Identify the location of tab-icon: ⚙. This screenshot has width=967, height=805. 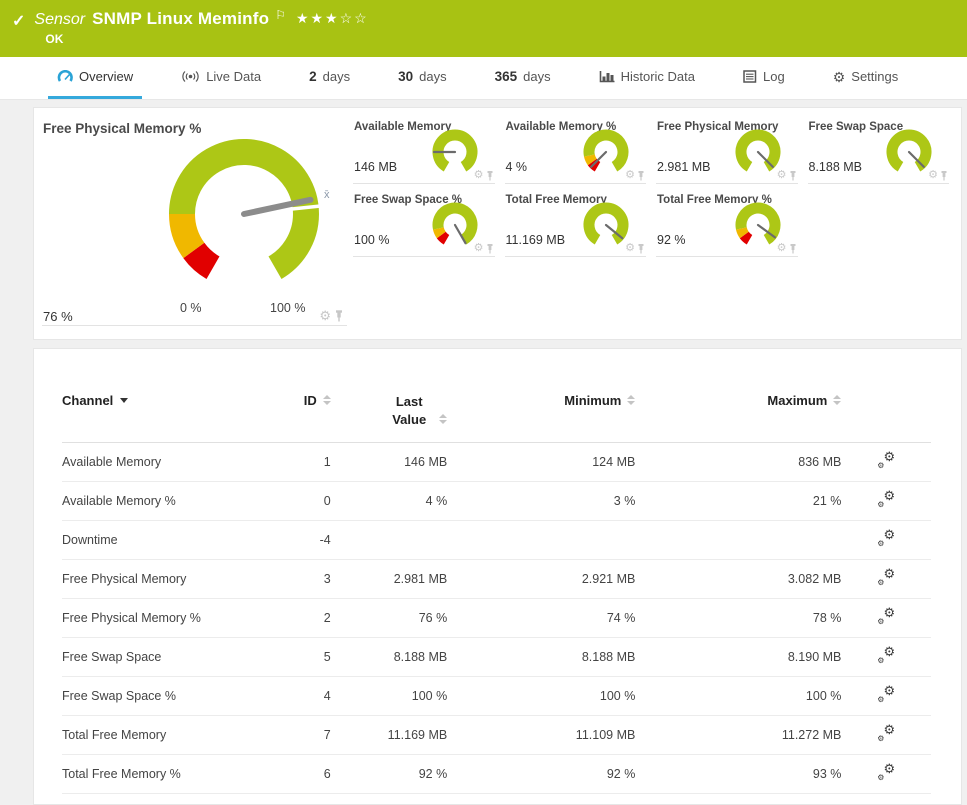
(839, 76).